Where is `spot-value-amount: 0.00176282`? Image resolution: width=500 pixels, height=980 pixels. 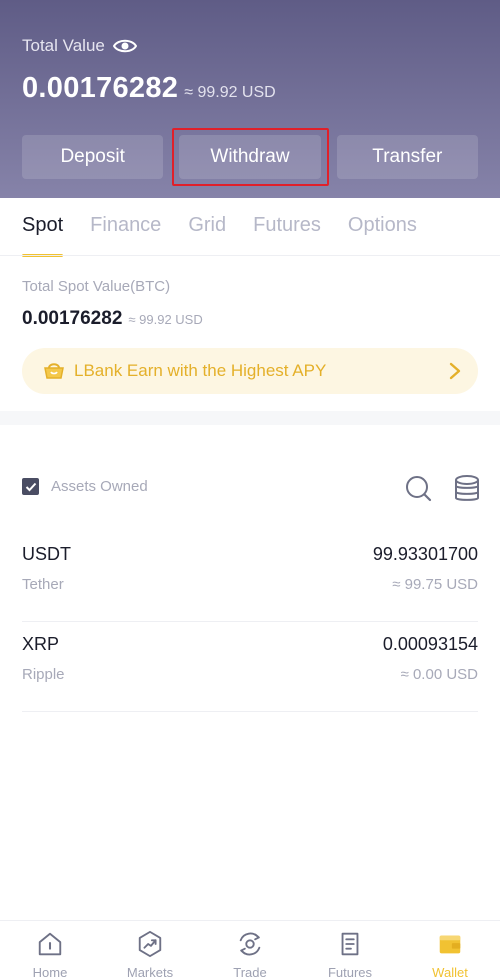
spot-value-amount: 0.00176282 is located at coordinates (72, 318).